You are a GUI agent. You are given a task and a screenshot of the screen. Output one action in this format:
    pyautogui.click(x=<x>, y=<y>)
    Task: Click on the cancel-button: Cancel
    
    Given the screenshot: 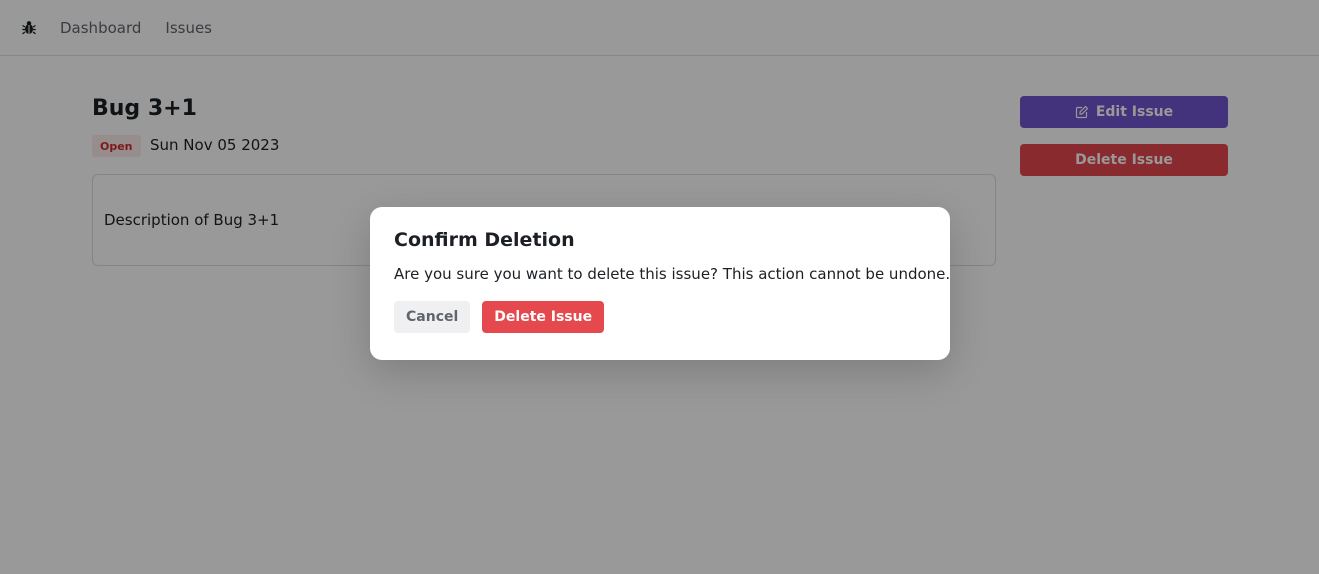 What is the action you would take?
    pyautogui.click(x=432, y=317)
    